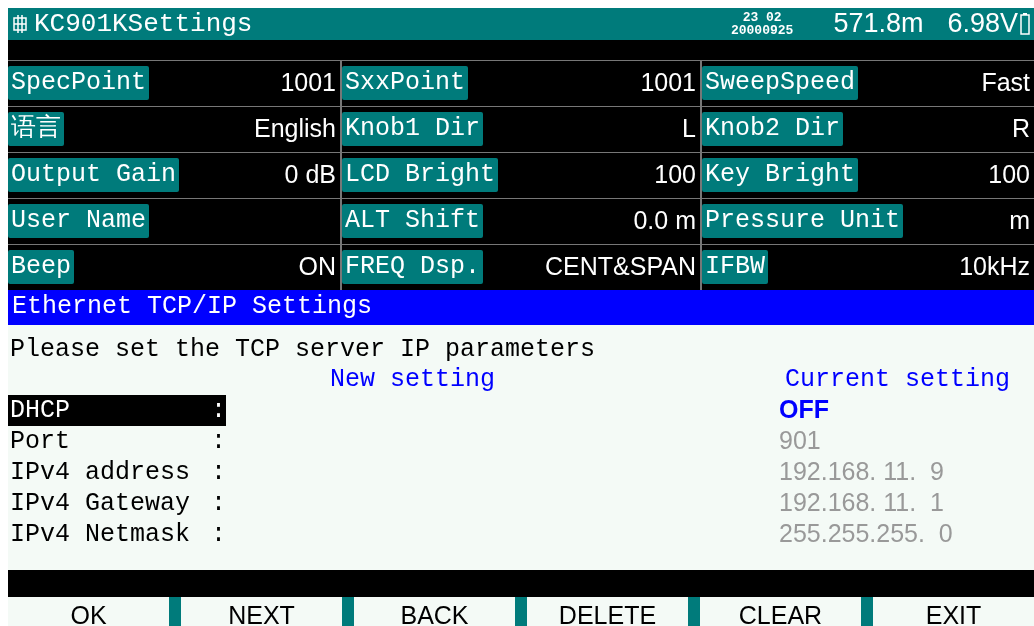  Describe the element at coordinates (878, 24) in the screenshot. I see `altitude-reading: 571.8m` at that location.